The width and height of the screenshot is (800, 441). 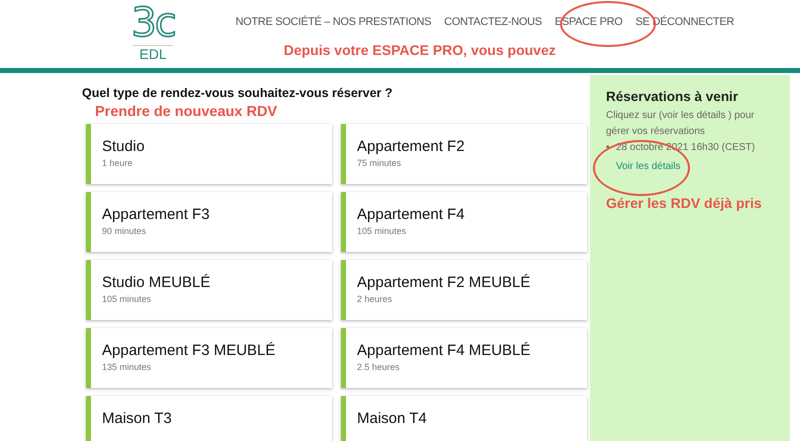 I want to click on question-heading: Quel type de rendez-vous souhaitez-vous réserver ?, so click(x=238, y=93).